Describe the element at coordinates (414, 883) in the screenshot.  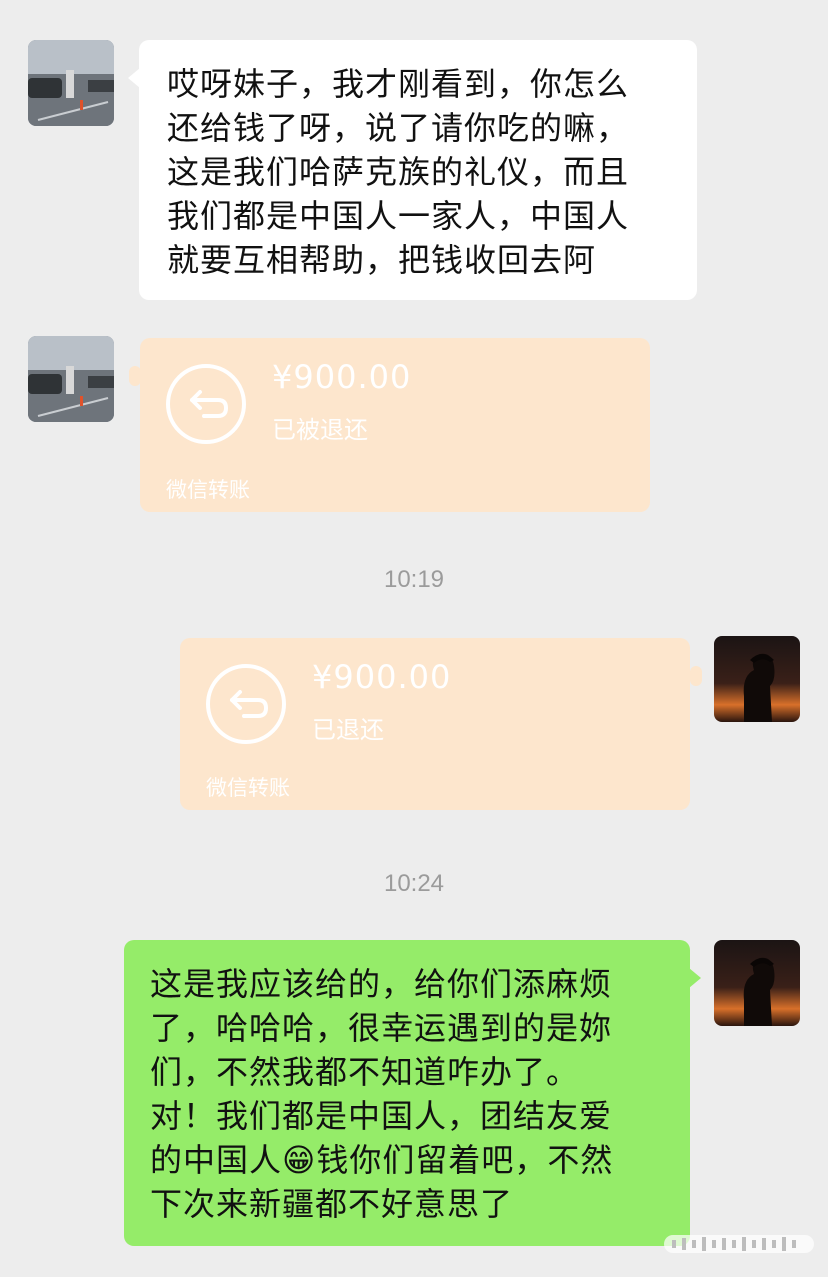
I see `message-timestamp: 10:24` at that location.